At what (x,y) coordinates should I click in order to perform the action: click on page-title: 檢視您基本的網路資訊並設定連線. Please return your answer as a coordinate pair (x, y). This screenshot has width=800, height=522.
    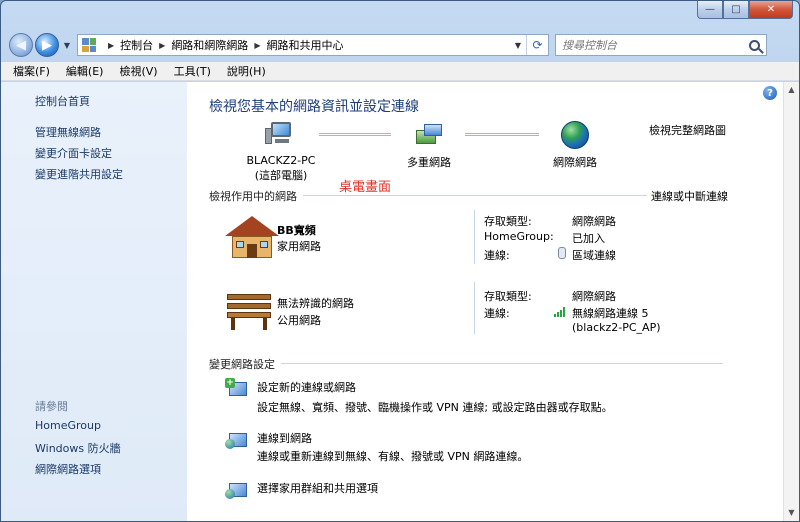
    Looking at the image, I should click on (314, 107).